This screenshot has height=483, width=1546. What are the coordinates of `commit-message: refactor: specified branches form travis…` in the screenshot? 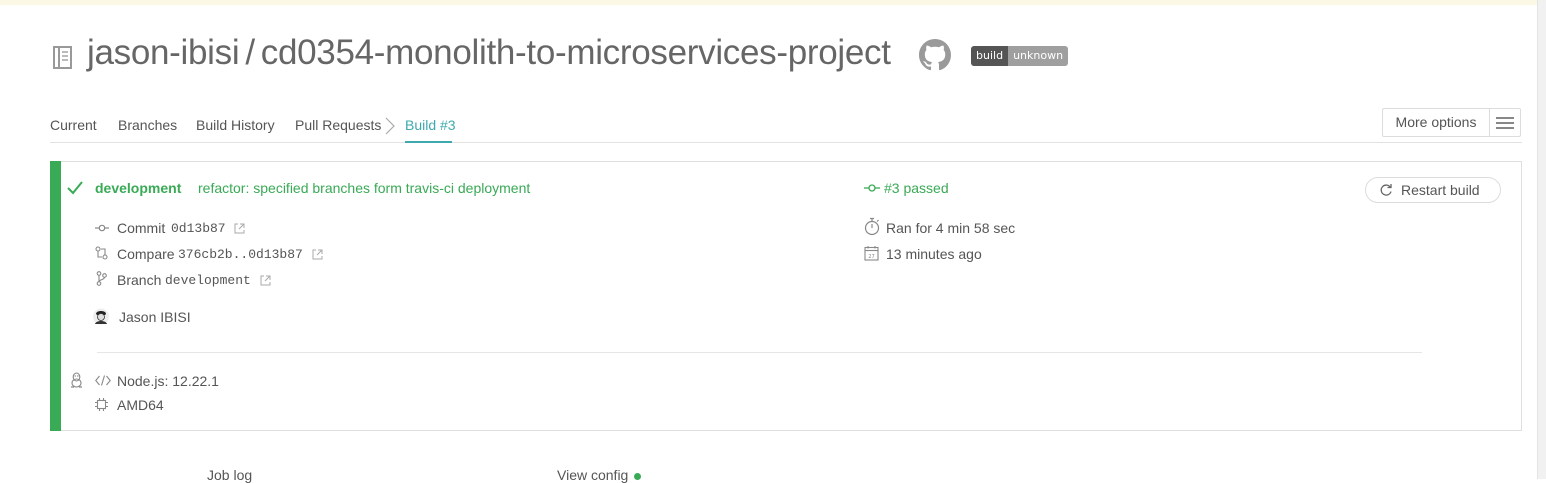 It's located at (364, 188).